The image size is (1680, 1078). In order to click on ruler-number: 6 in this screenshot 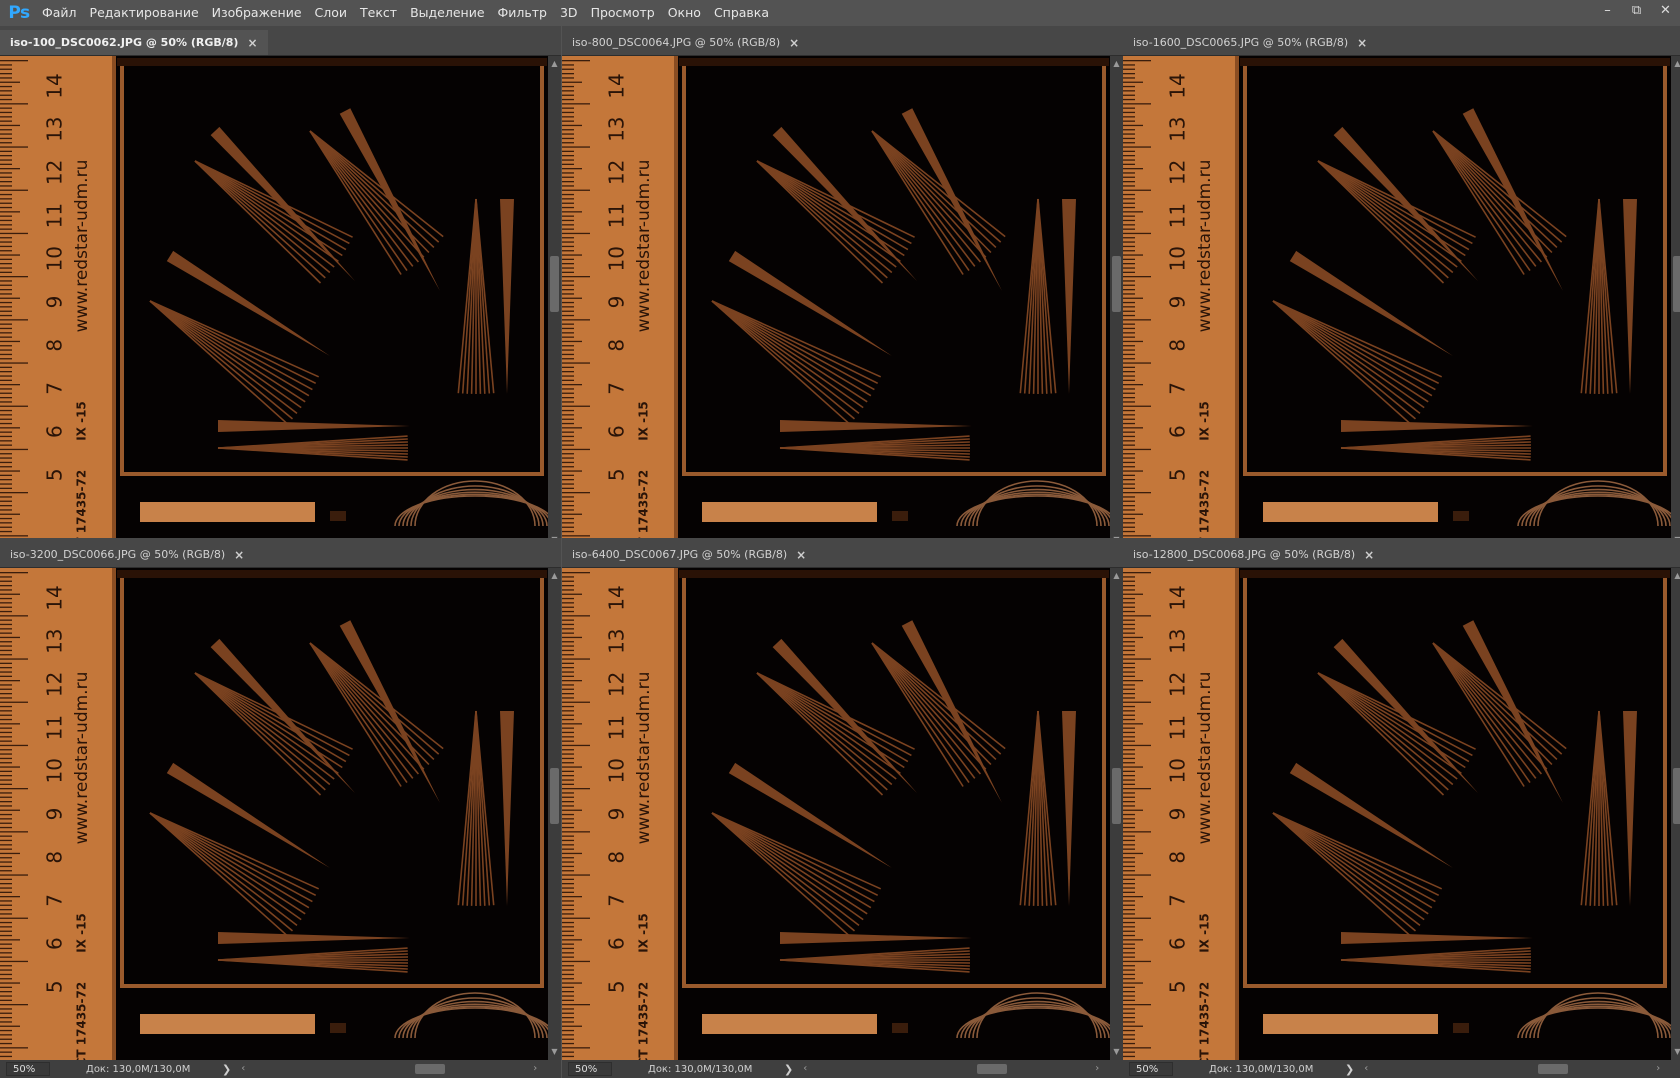, I will do `click(55, 943)`.